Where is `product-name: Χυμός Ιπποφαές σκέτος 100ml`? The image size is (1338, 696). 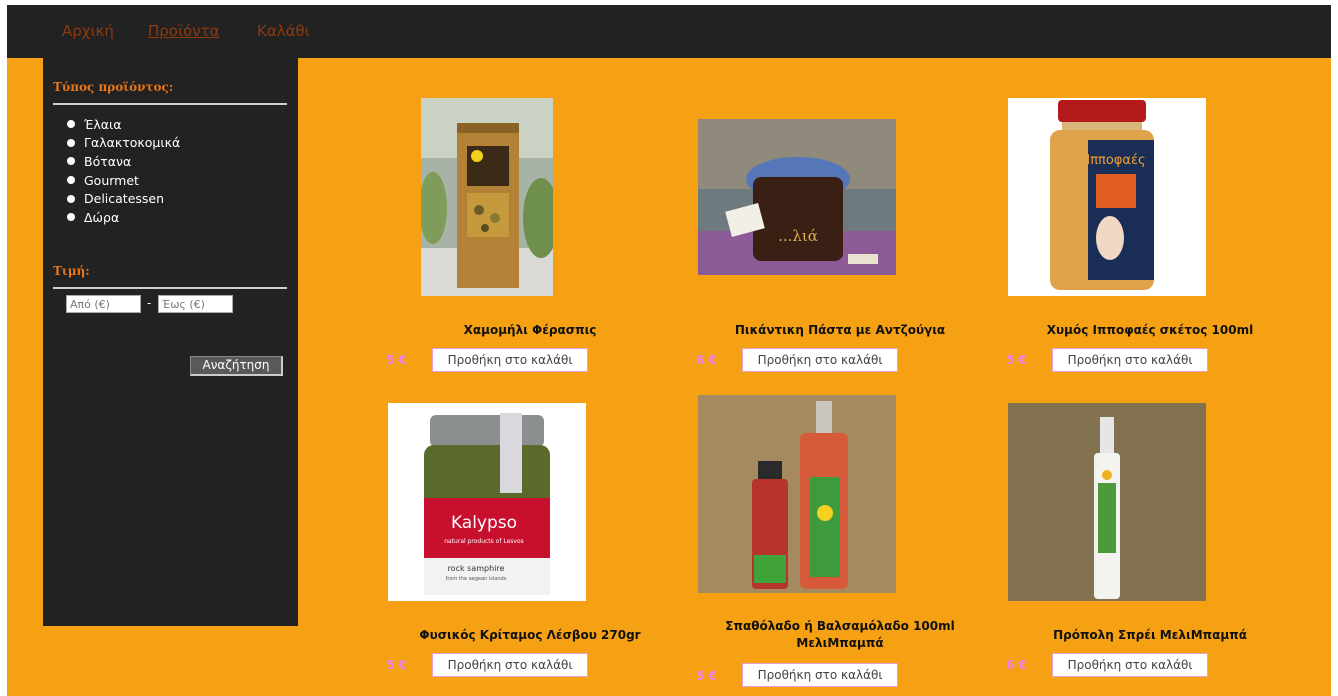 product-name: Χυμός Ιπποφαές σκέτος 100ml is located at coordinates (1150, 330).